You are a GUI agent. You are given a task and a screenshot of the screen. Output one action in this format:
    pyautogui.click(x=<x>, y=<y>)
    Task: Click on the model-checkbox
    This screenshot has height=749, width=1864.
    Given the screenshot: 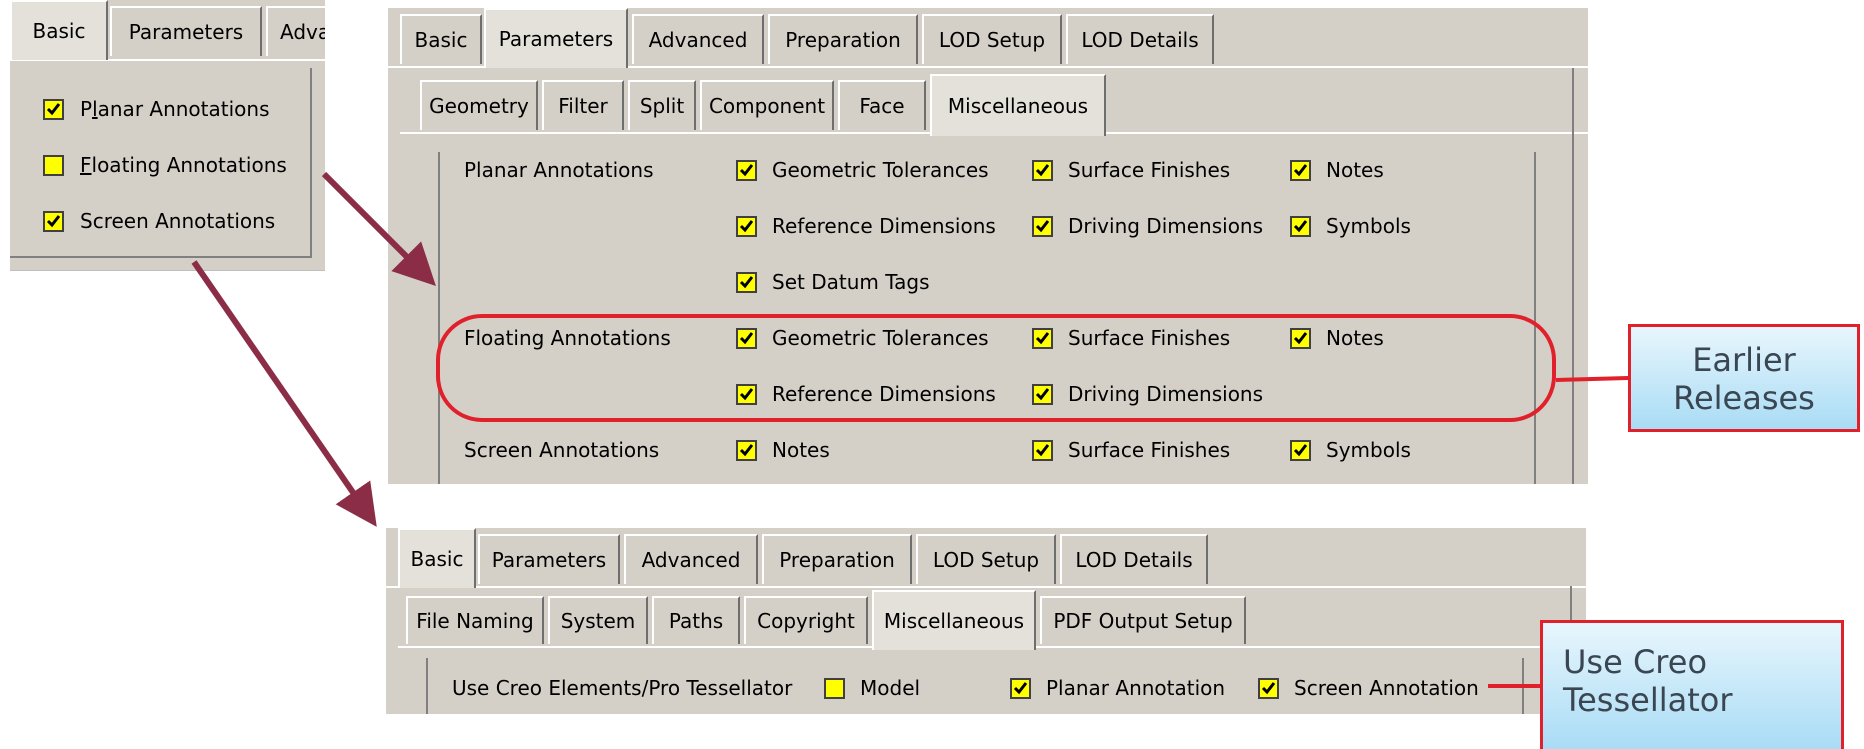 What is the action you would take?
    pyautogui.click(x=834, y=688)
    